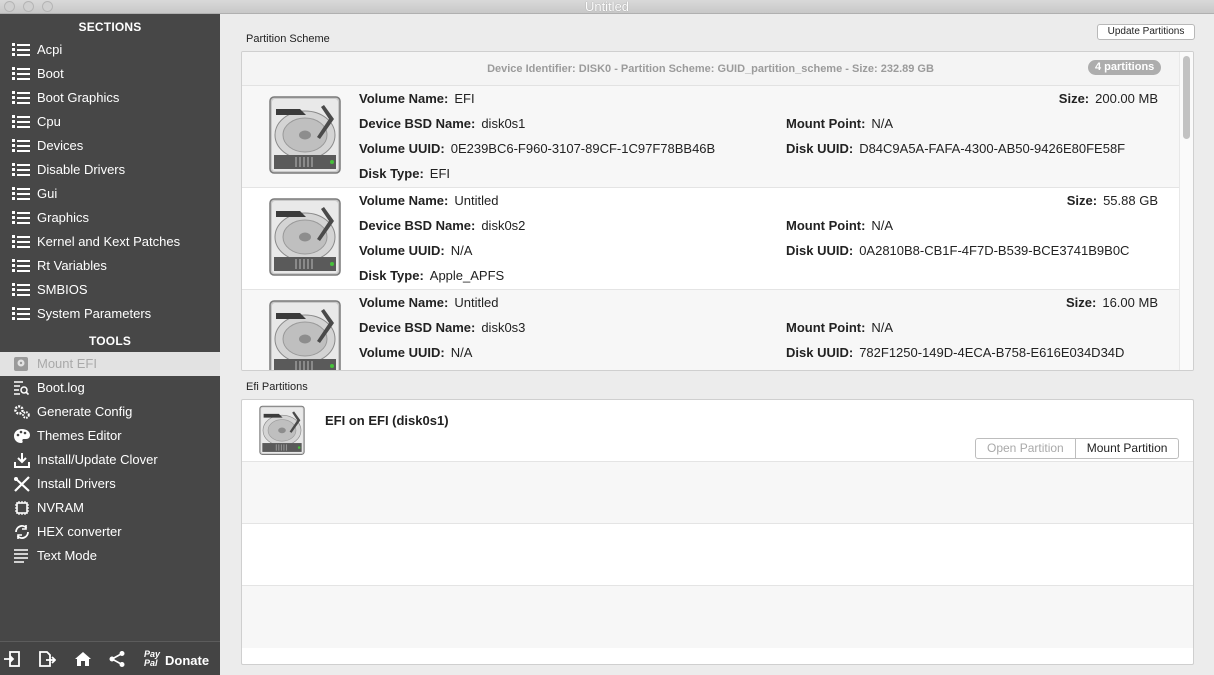 This screenshot has width=1214, height=675. I want to click on tool-item-label: Install/Update Clover, so click(97, 459).